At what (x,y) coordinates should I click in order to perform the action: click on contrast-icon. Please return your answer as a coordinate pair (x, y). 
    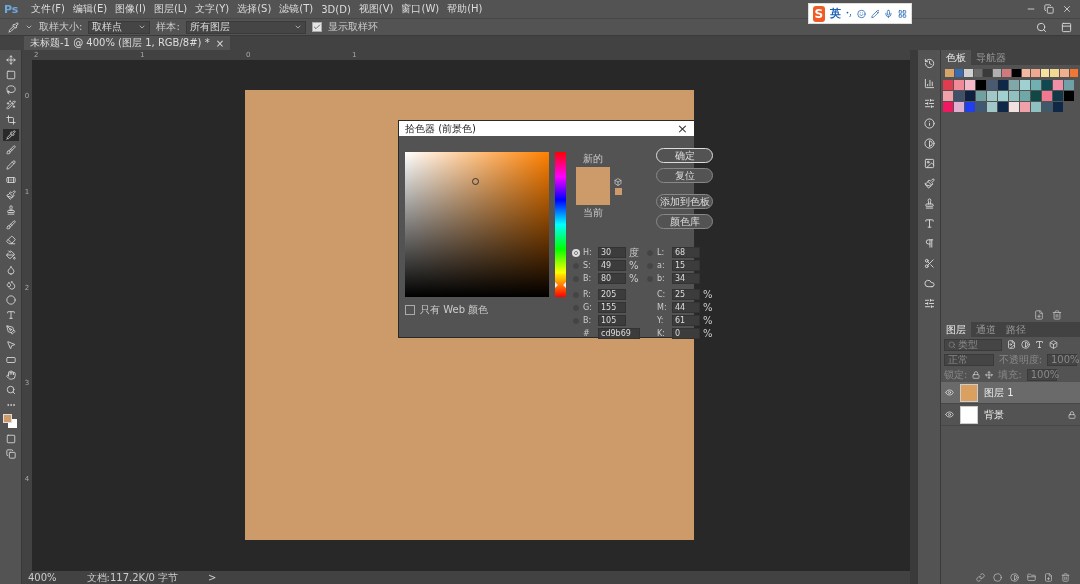
    Looking at the image, I should click on (929, 143).